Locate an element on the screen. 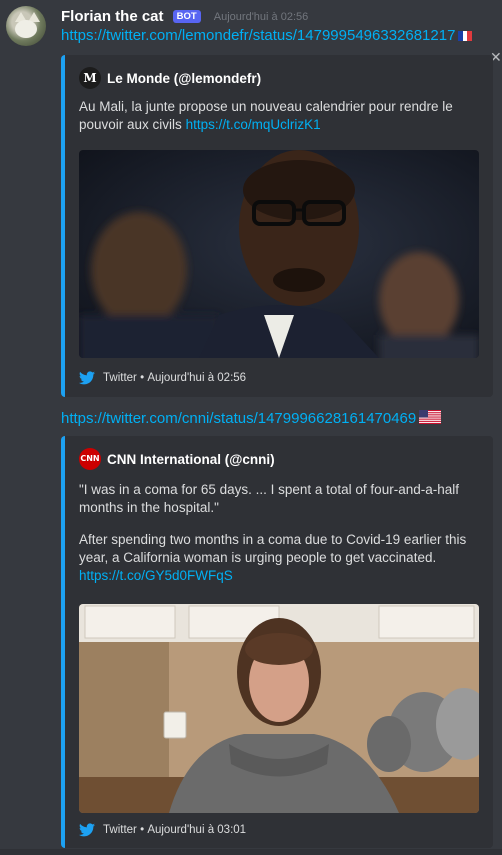 This screenshot has height=855, width=502. message-timestamp: Aujourd'hui à 02:56 is located at coordinates (261, 17).